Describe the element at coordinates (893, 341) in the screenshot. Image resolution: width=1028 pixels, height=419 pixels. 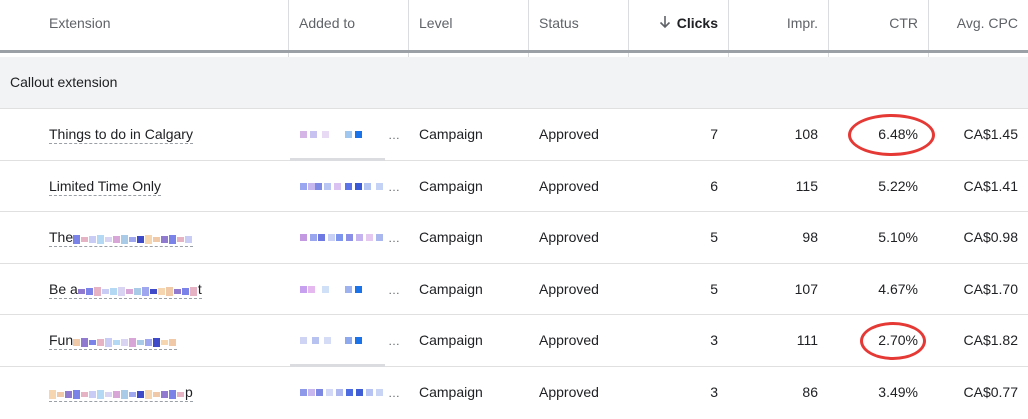
I see `ctr-highlight-circle` at that location.